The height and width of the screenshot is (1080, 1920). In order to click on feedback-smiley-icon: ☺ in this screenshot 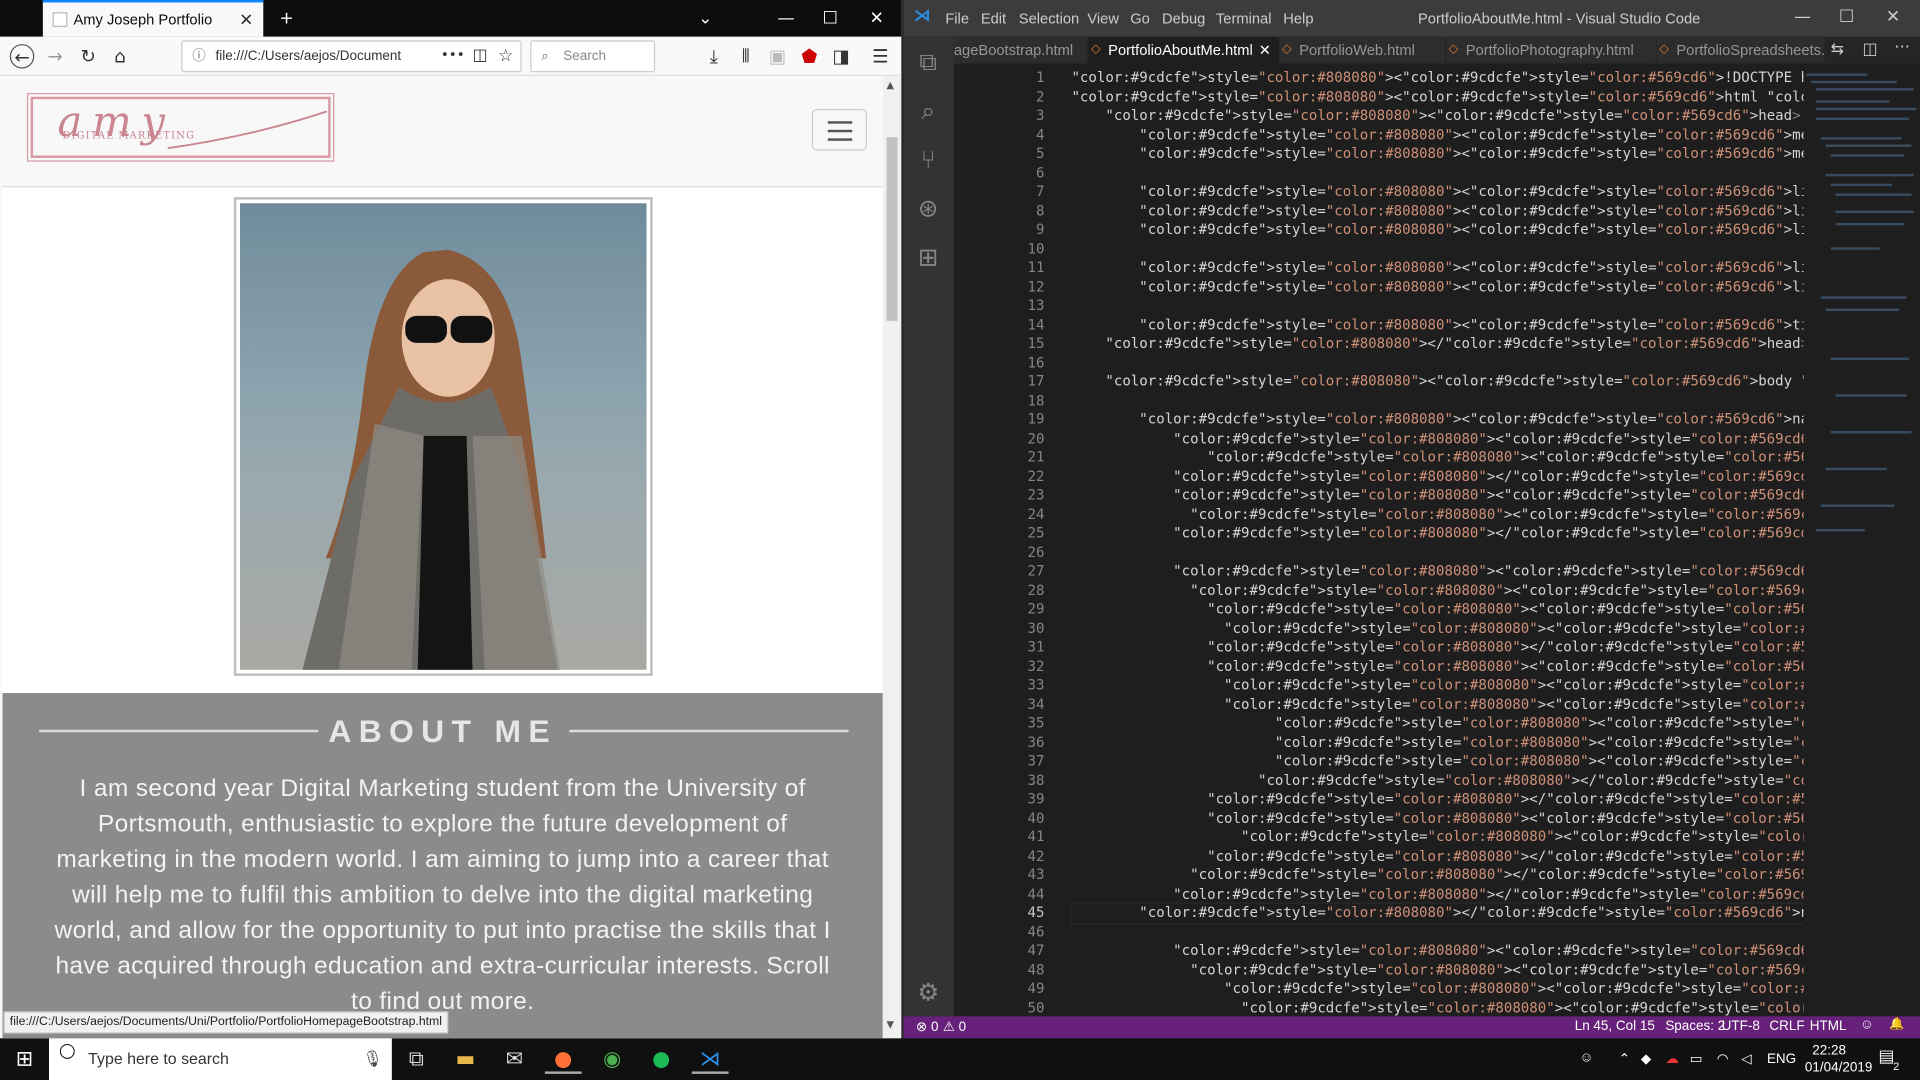, I will do `click(1867, 1025)`.